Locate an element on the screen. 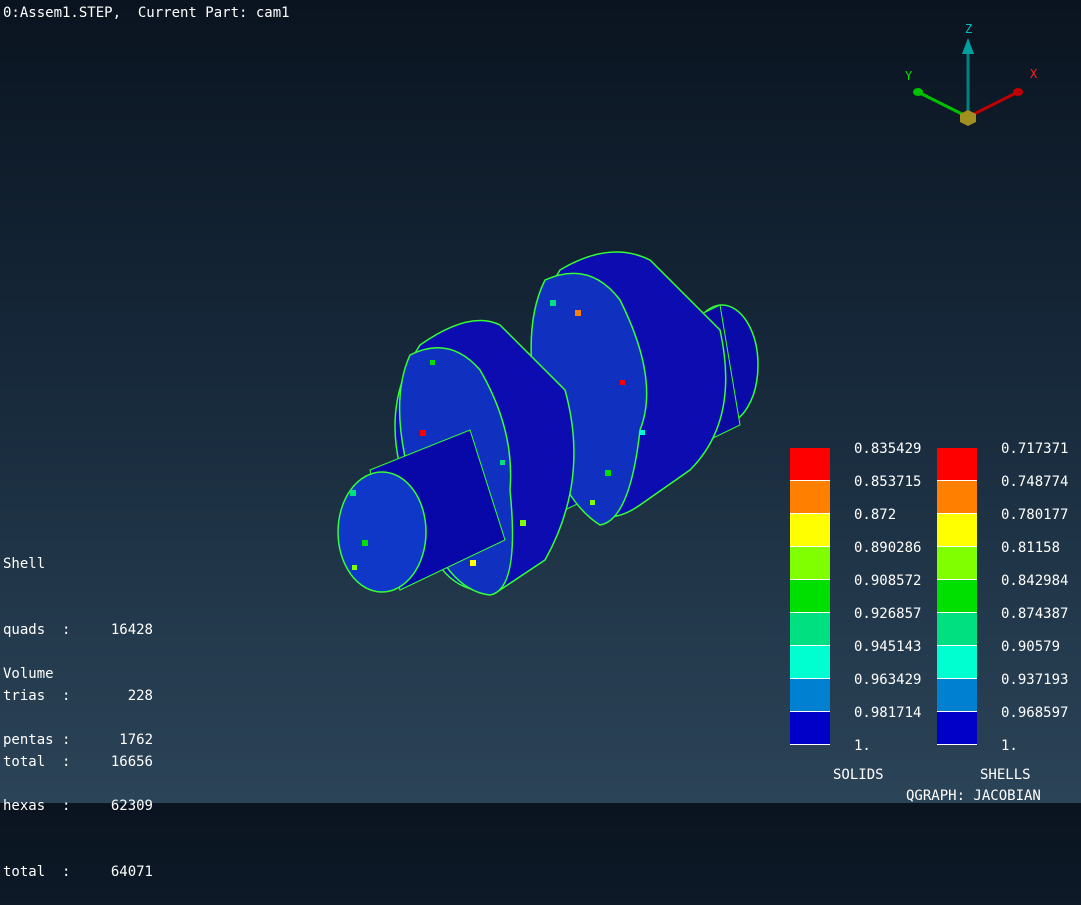 Image resolution: width=1081 pixels, height=905 pixels. legend-value: 0.890286 is located at coordinates (888, 548).